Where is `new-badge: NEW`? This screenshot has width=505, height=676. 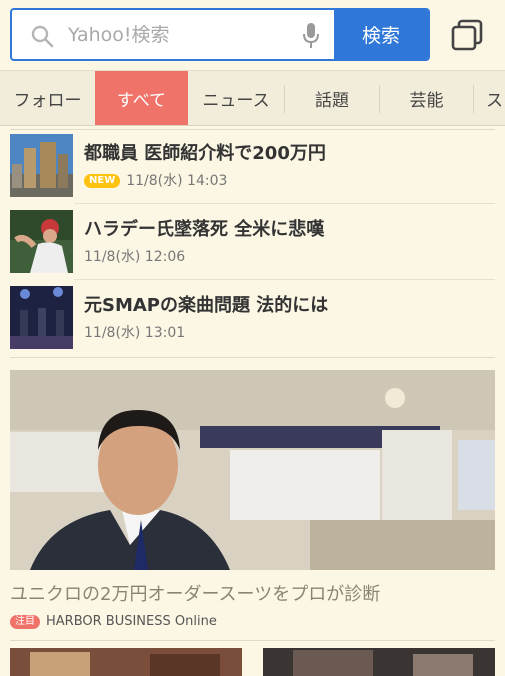 new-badge: NEW is located at coordinates (102, 181).